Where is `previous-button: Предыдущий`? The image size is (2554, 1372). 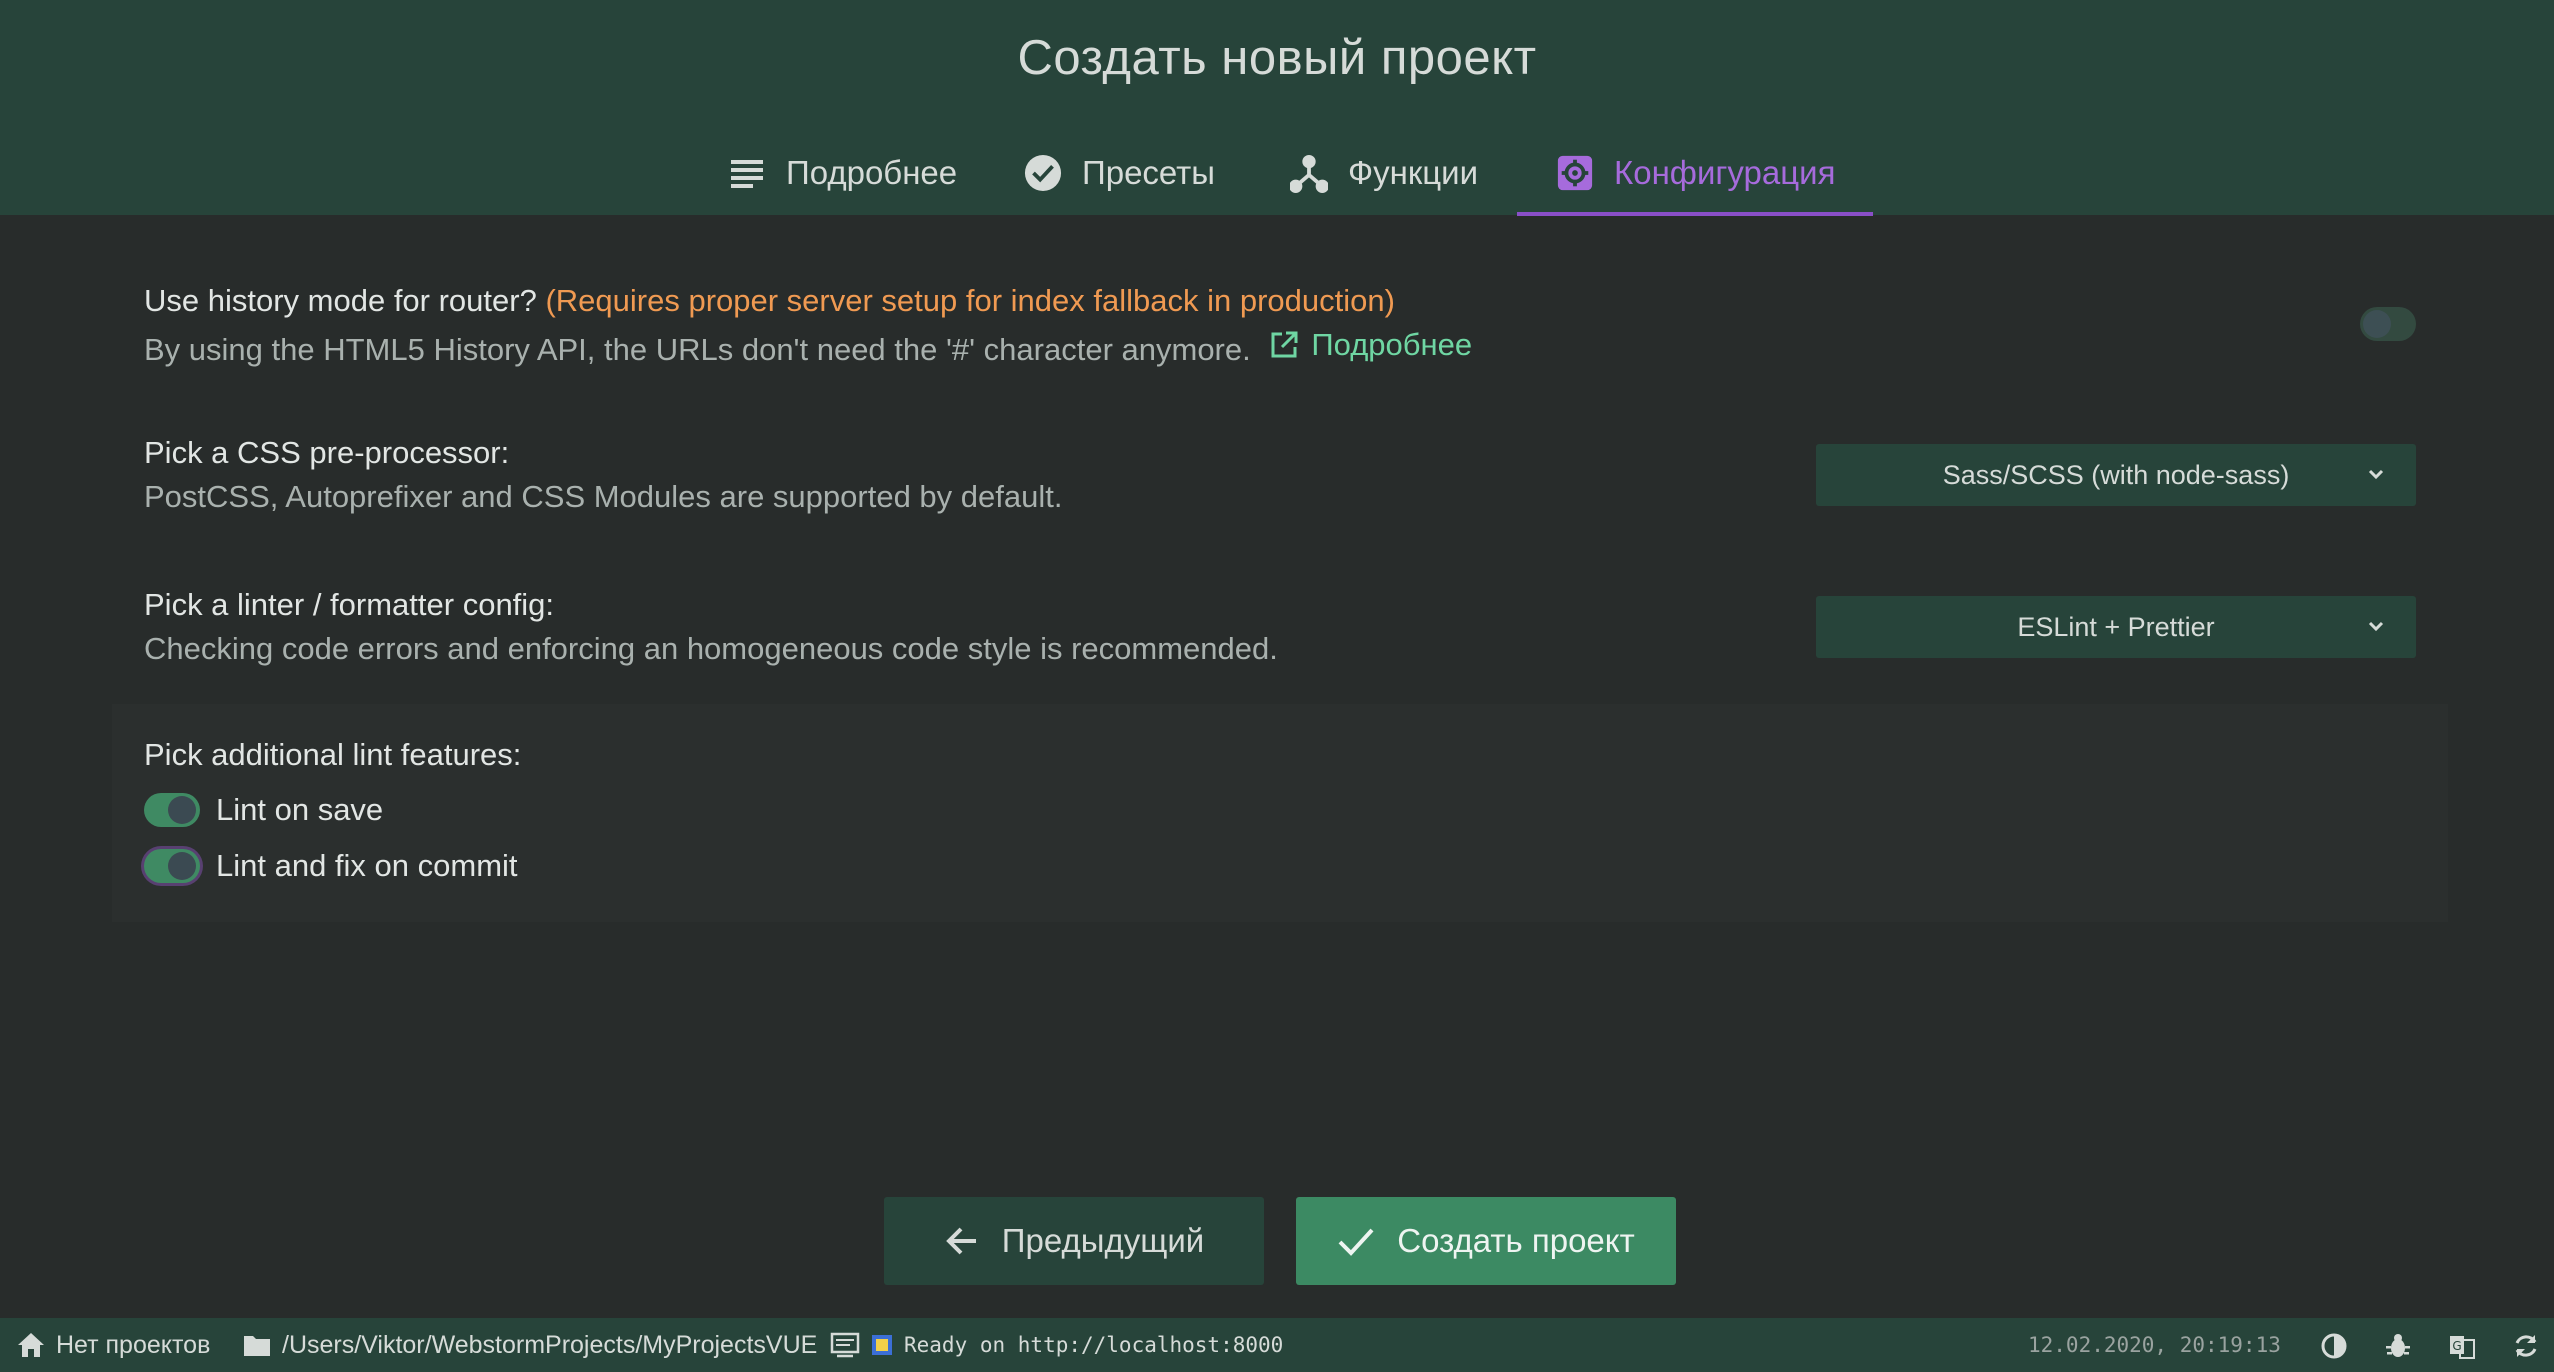
previous-button: Предыдущий is located at coordinates (1074, 1241).